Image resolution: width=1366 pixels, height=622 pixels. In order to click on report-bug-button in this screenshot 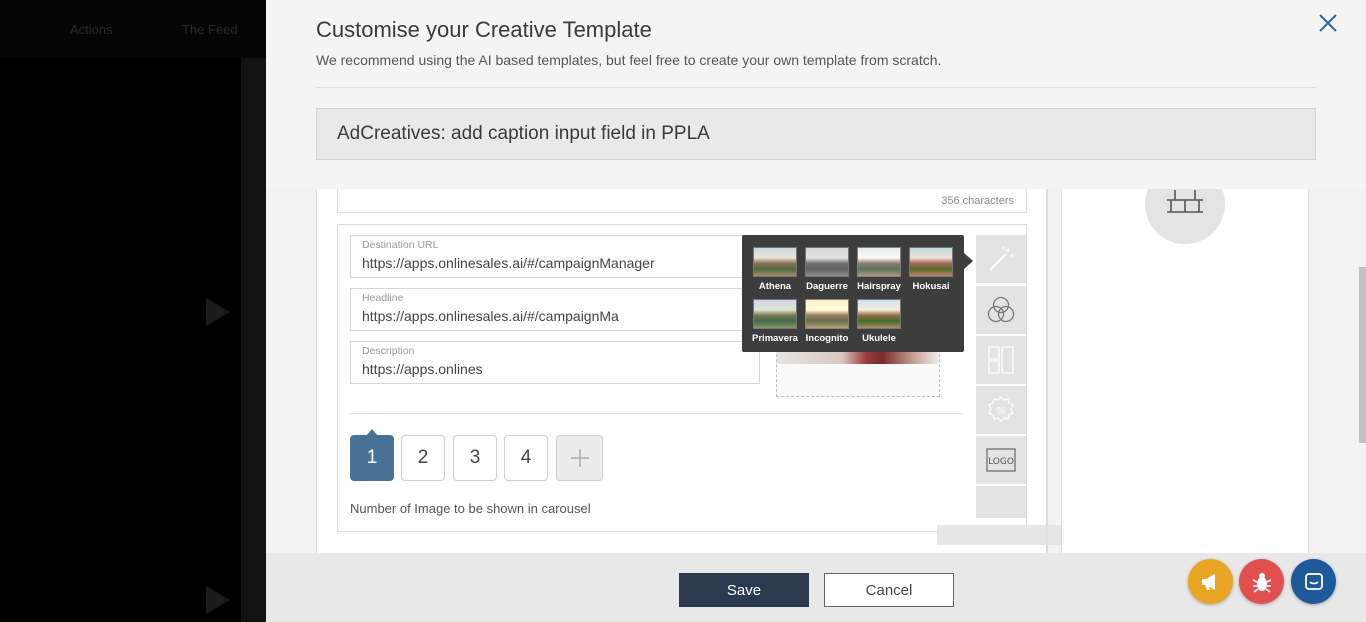, I will do `click(1261, 581)`.